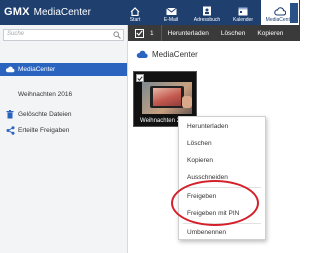 The image size is (320, 253). What do you see at coordinates (167, 97) in the screenshot?
I see `thumbnail-screen` at bounding box center [167, 97].